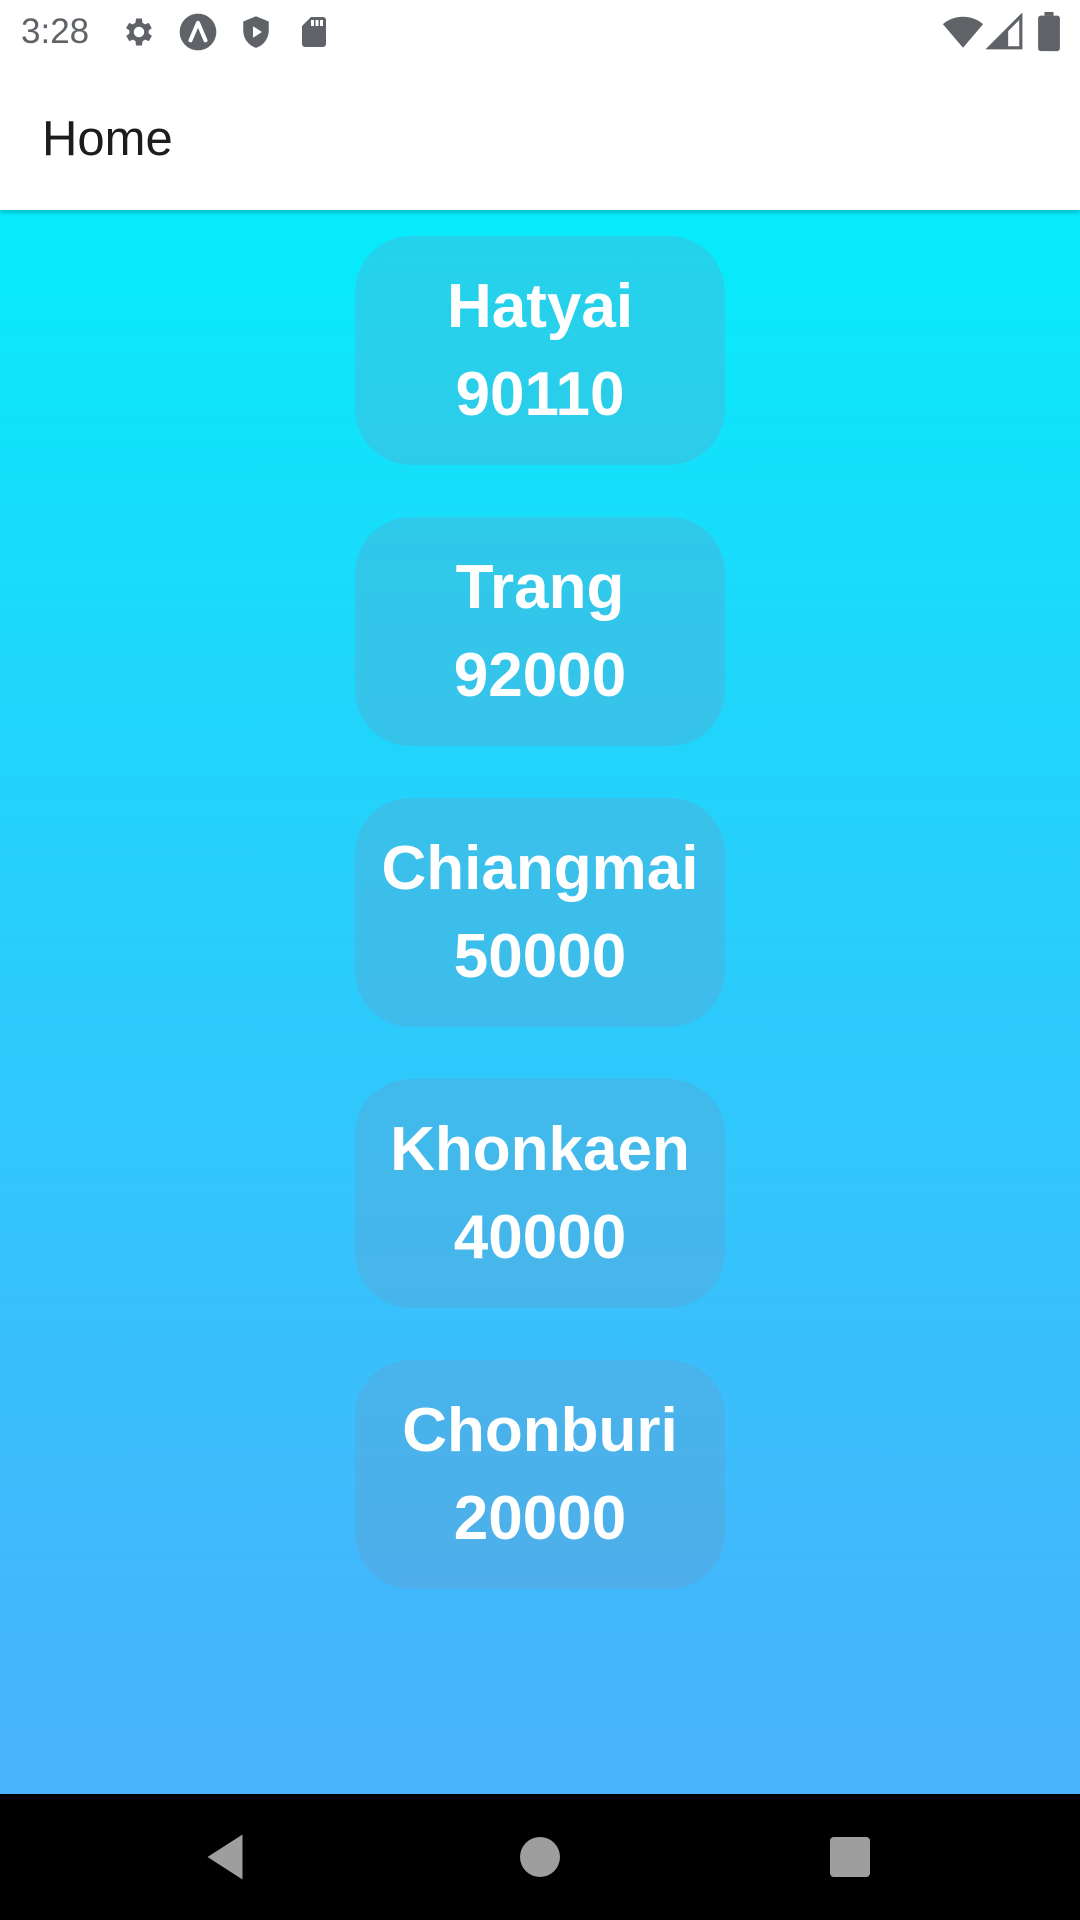  Describe the element at coordinates (540, 1430) in the screenshot. I see `city-name: Chonburi` at that location.